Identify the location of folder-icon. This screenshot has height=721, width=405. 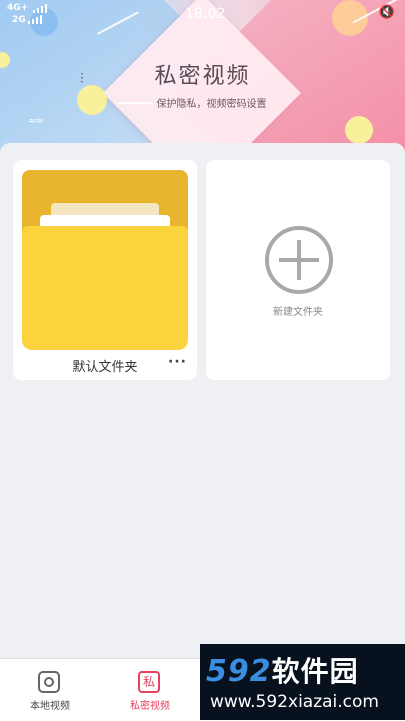
(105, 260).